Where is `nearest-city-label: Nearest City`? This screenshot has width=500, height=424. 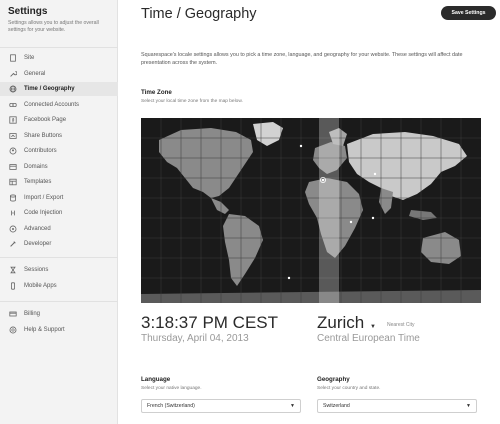
nearest-city-label: Nearest City is located at coordinates (401, 325).